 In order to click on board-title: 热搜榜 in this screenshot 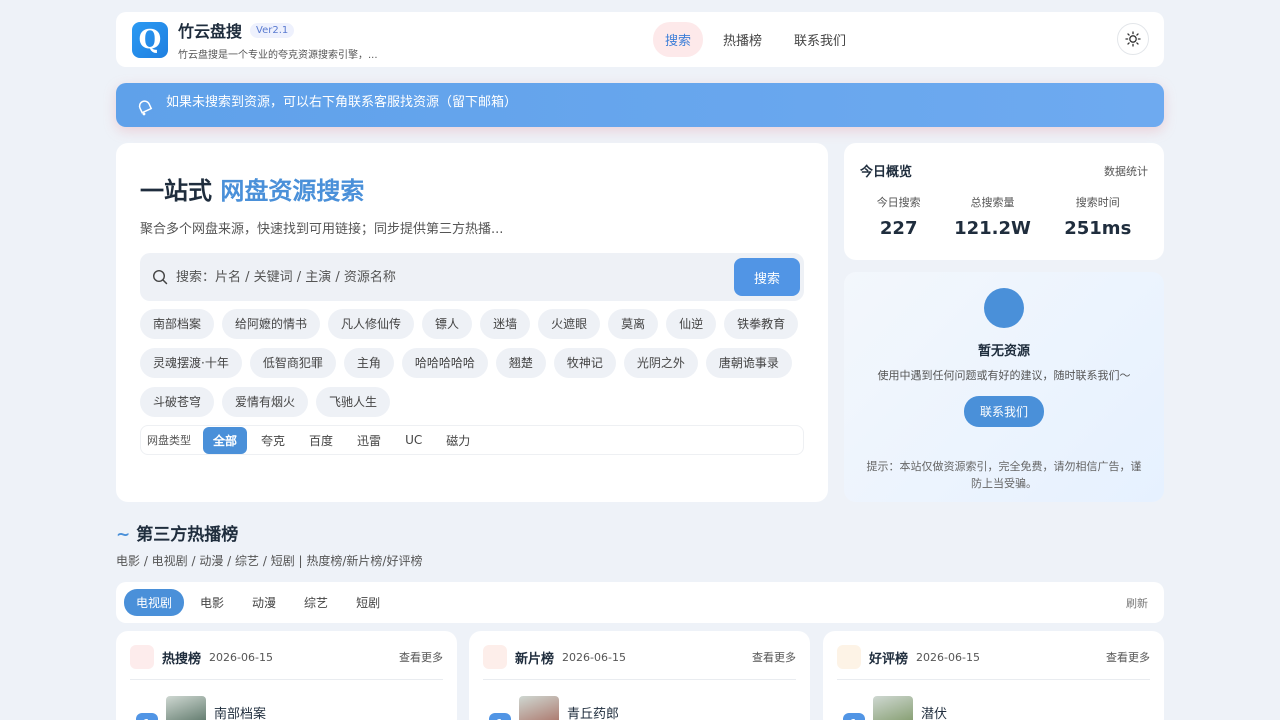, I will do `click(182, 659)`.